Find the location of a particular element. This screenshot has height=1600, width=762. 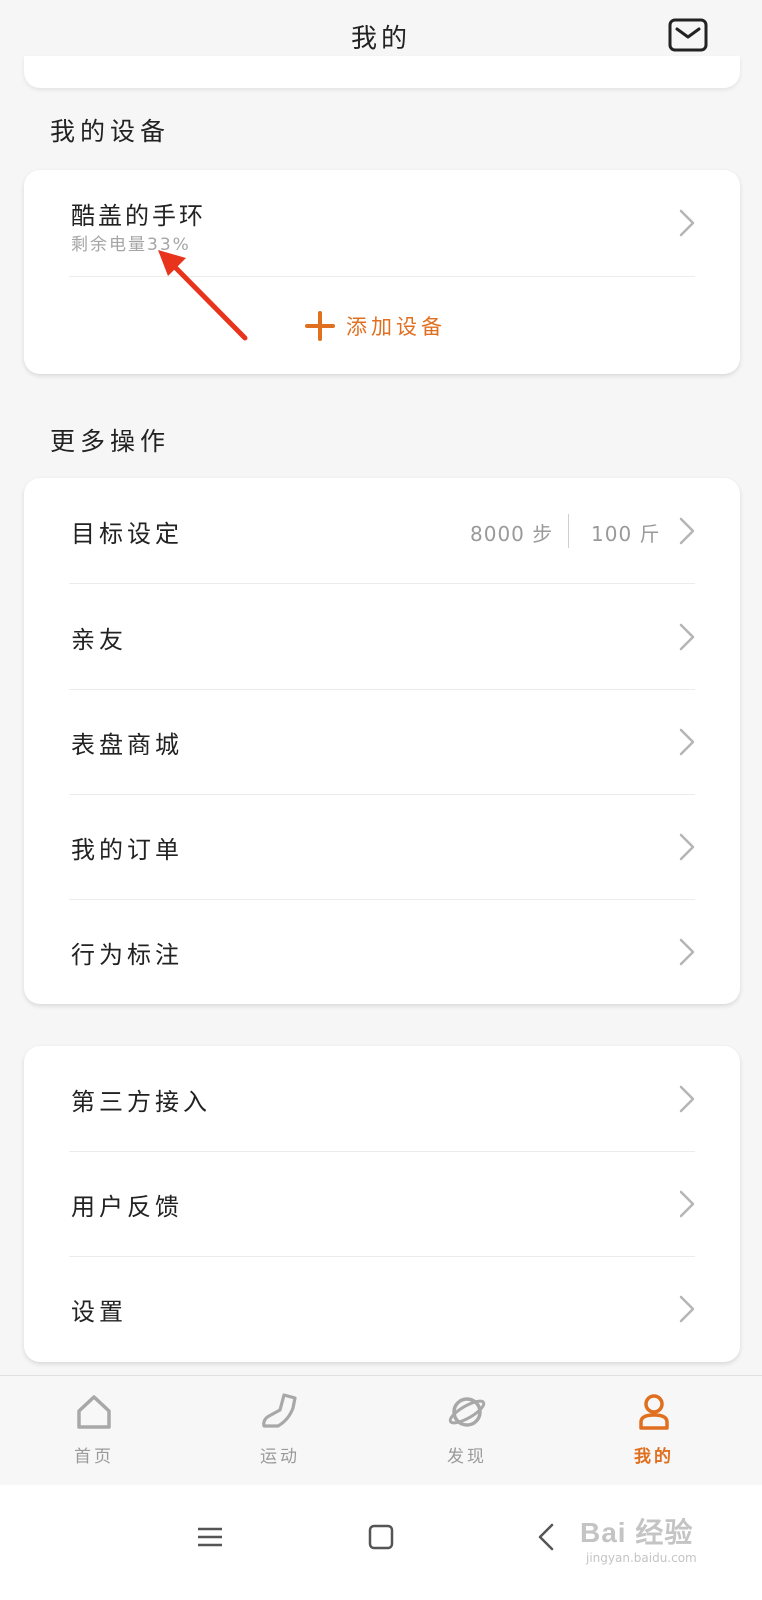

back-button is located at coordinates (548, 1537).